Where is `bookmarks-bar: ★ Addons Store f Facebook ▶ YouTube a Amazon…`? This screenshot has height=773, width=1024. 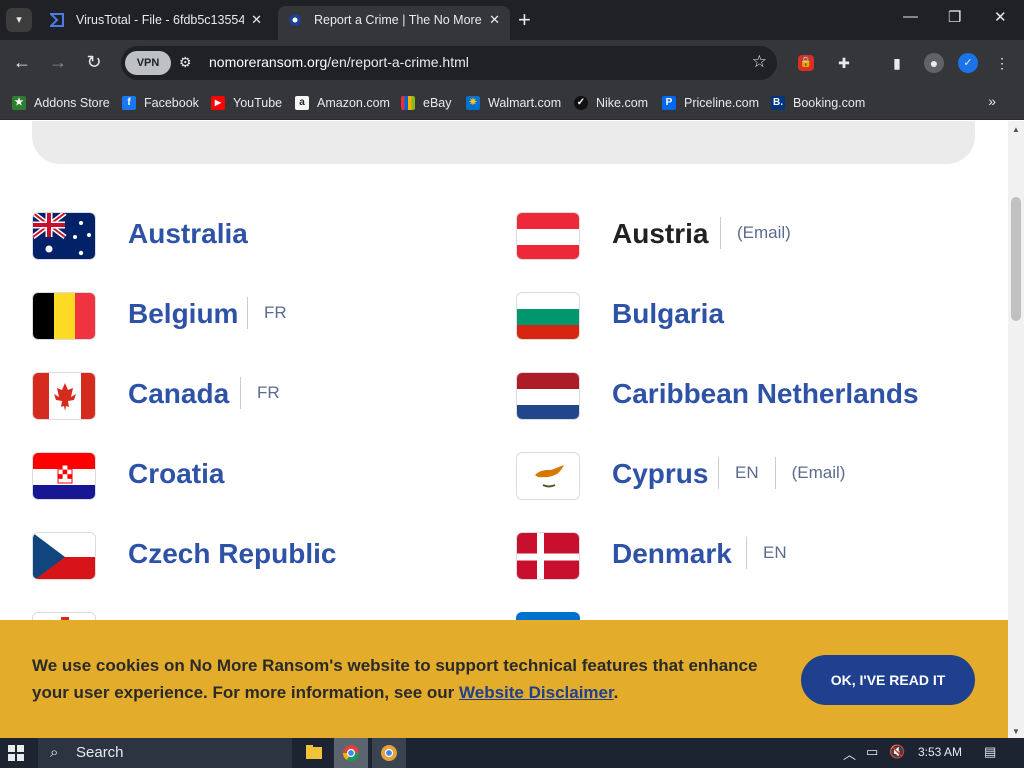
bookmarks-bar: ★ Addons Store f Facebook ▶ YouTube a Amazon… is located at coordinates (512, 103).